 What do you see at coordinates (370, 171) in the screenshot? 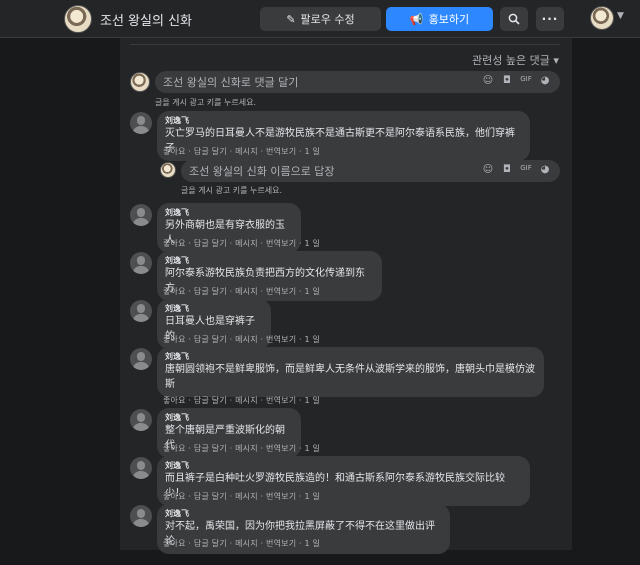
I see `reply-input: 조선 왕실의 신화 이름으로 답장 ☺ ◘ GIF ◕` at bounding box center [370, 171].